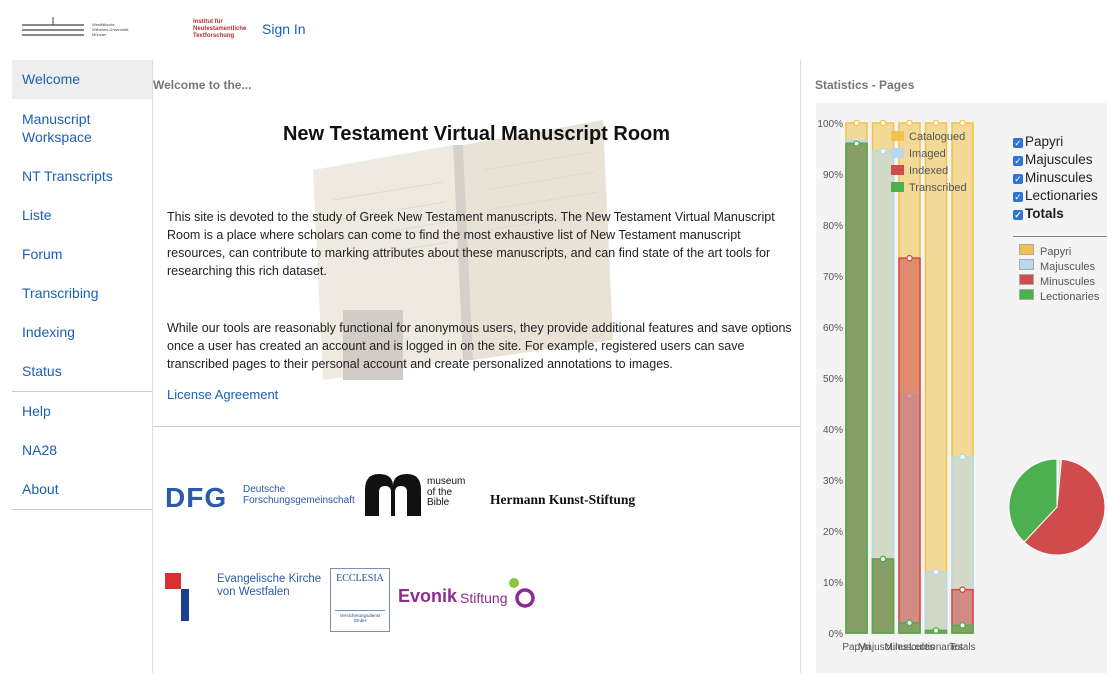 The image size is (1107, 673). I want to click on dfg-logo: DFG Deutsche Forschungsgemeinschaft, so click(260, 498).